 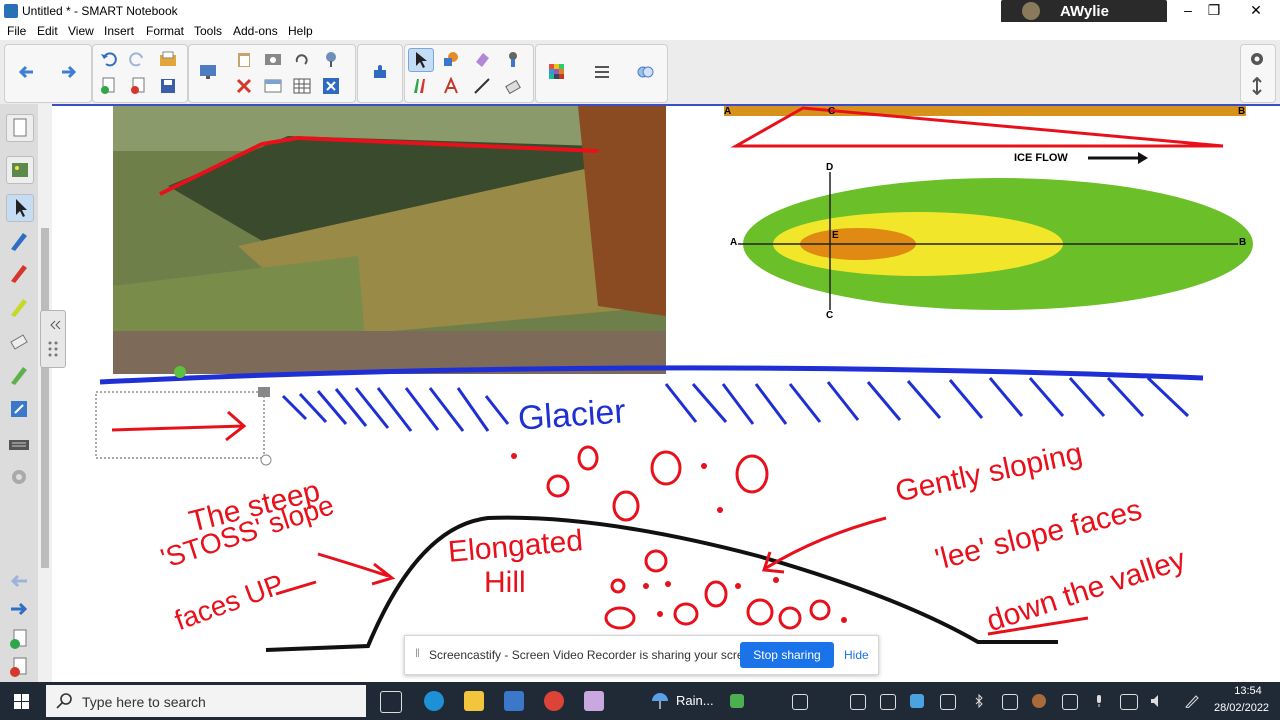 What do you see at coordinates (11, 11) in the screenshot?
I see `smart-notebook-app-icon` at bounding box center [11, 11].